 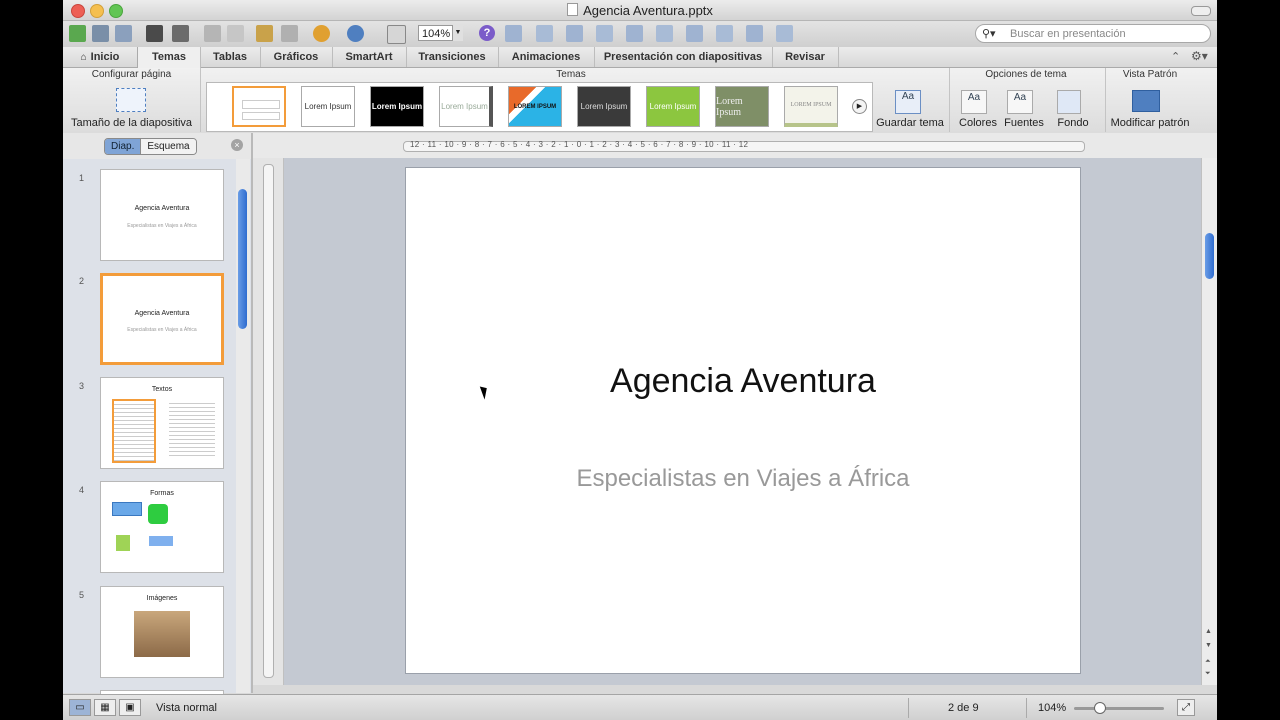 What do you see at coordinates (546, 57) in the screenshot?
I see `tab-animaciones: Animaciones` at bounding box center [546, 57].